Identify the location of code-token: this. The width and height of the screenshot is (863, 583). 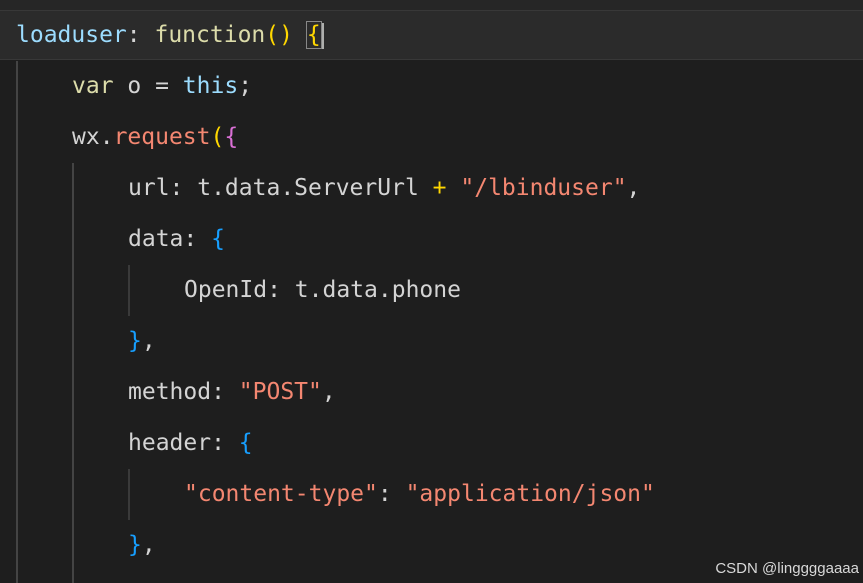
(210, 86).